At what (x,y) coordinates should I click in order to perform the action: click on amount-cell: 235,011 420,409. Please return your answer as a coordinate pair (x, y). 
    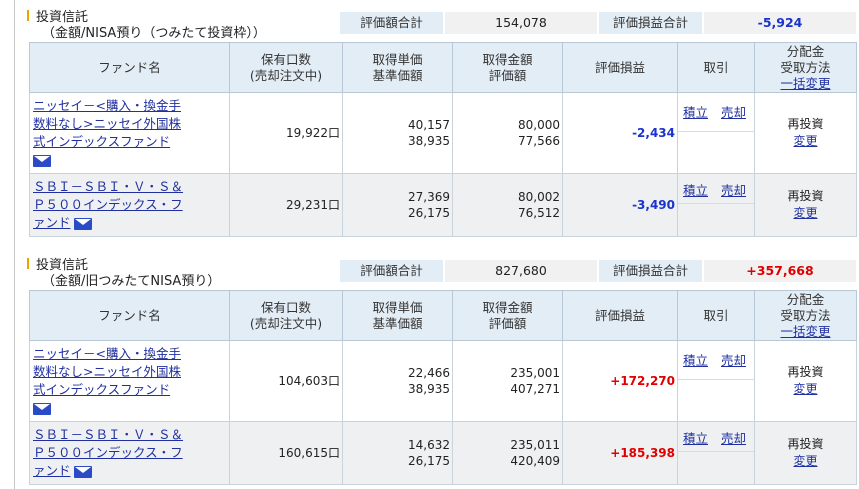
    Looking at the image, I should click on (507, 453).